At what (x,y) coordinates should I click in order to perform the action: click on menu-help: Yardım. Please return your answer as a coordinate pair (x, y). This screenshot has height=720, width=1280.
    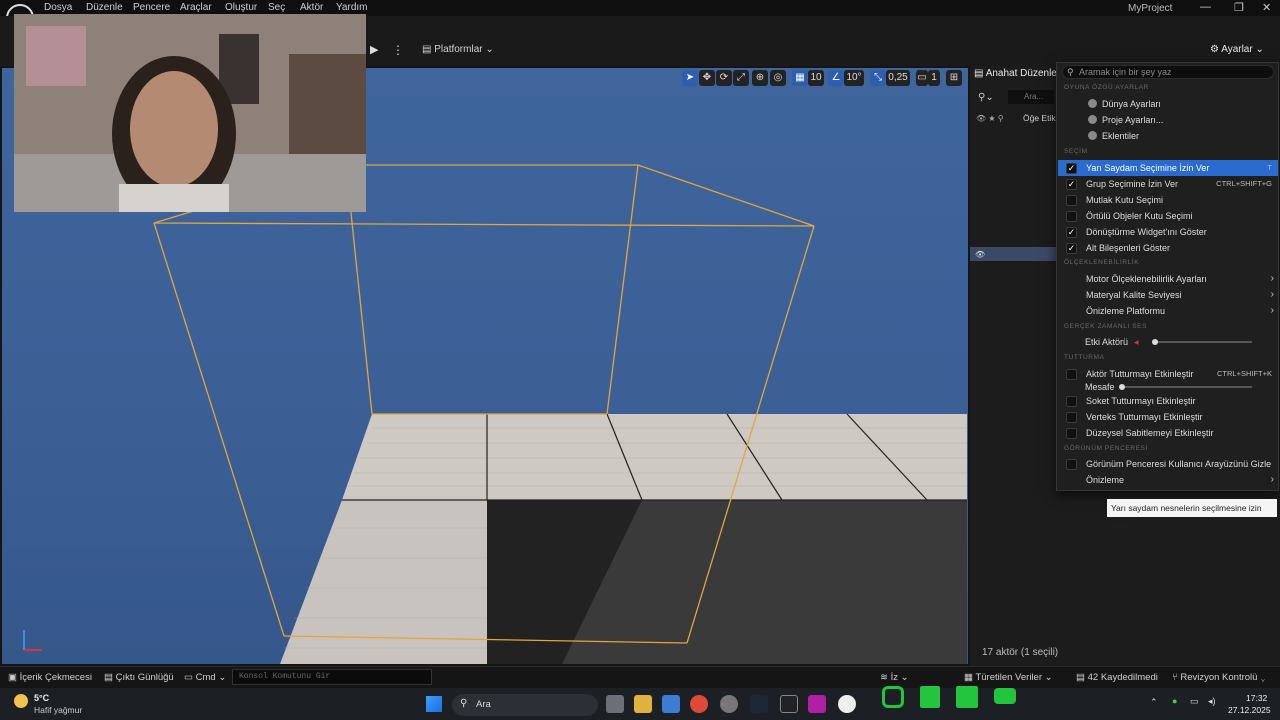
    Looking at the image, I should click on (352, 7).